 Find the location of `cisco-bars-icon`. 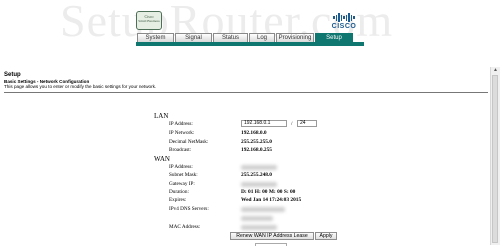

cisco-bars-icon is located at coordinates (344, 17).